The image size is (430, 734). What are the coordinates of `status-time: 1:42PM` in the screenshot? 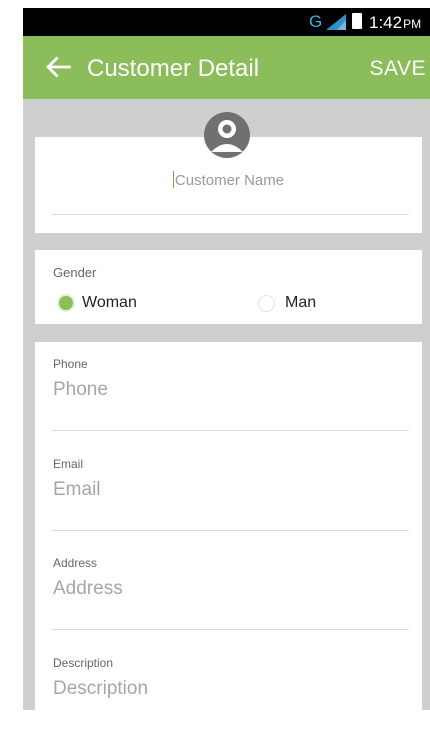 It's located at (395, 22).